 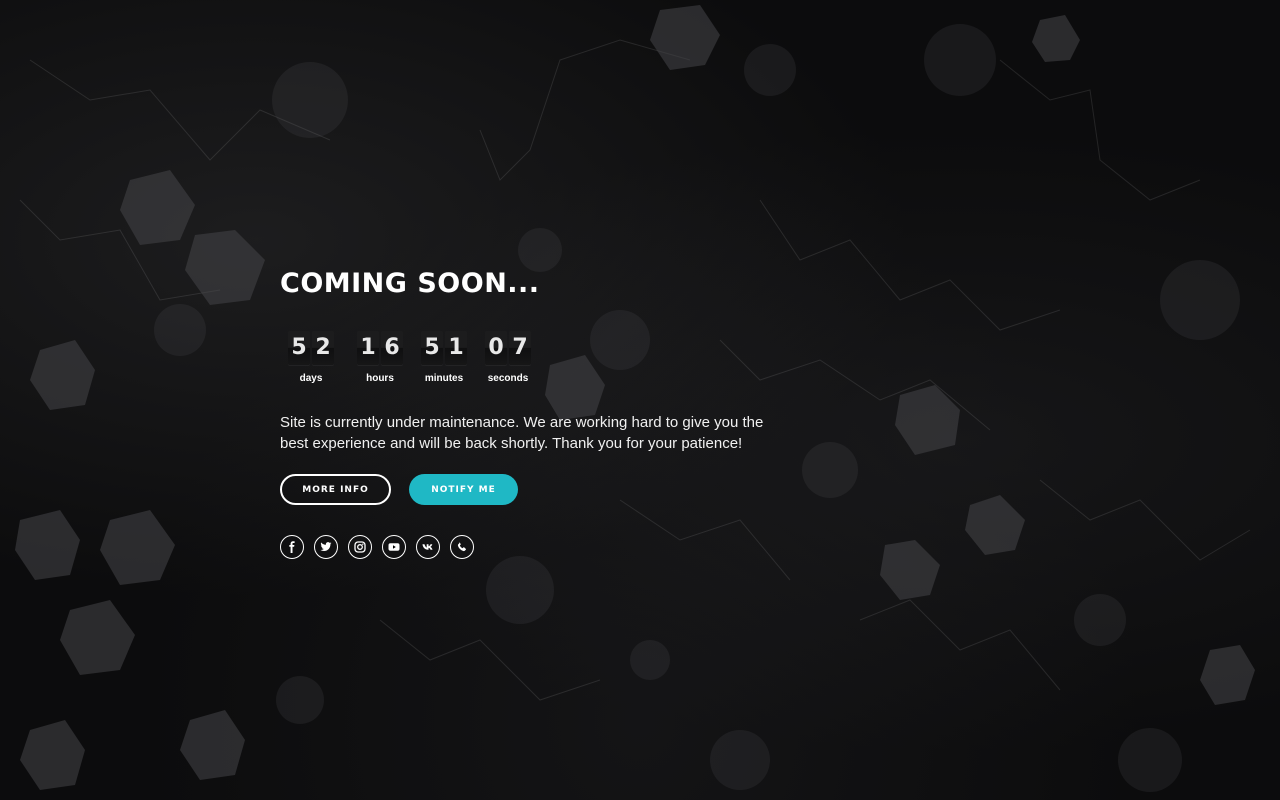 I want to click on countdown-minutes: 5 1 minutes, so click(x=440, y=357).